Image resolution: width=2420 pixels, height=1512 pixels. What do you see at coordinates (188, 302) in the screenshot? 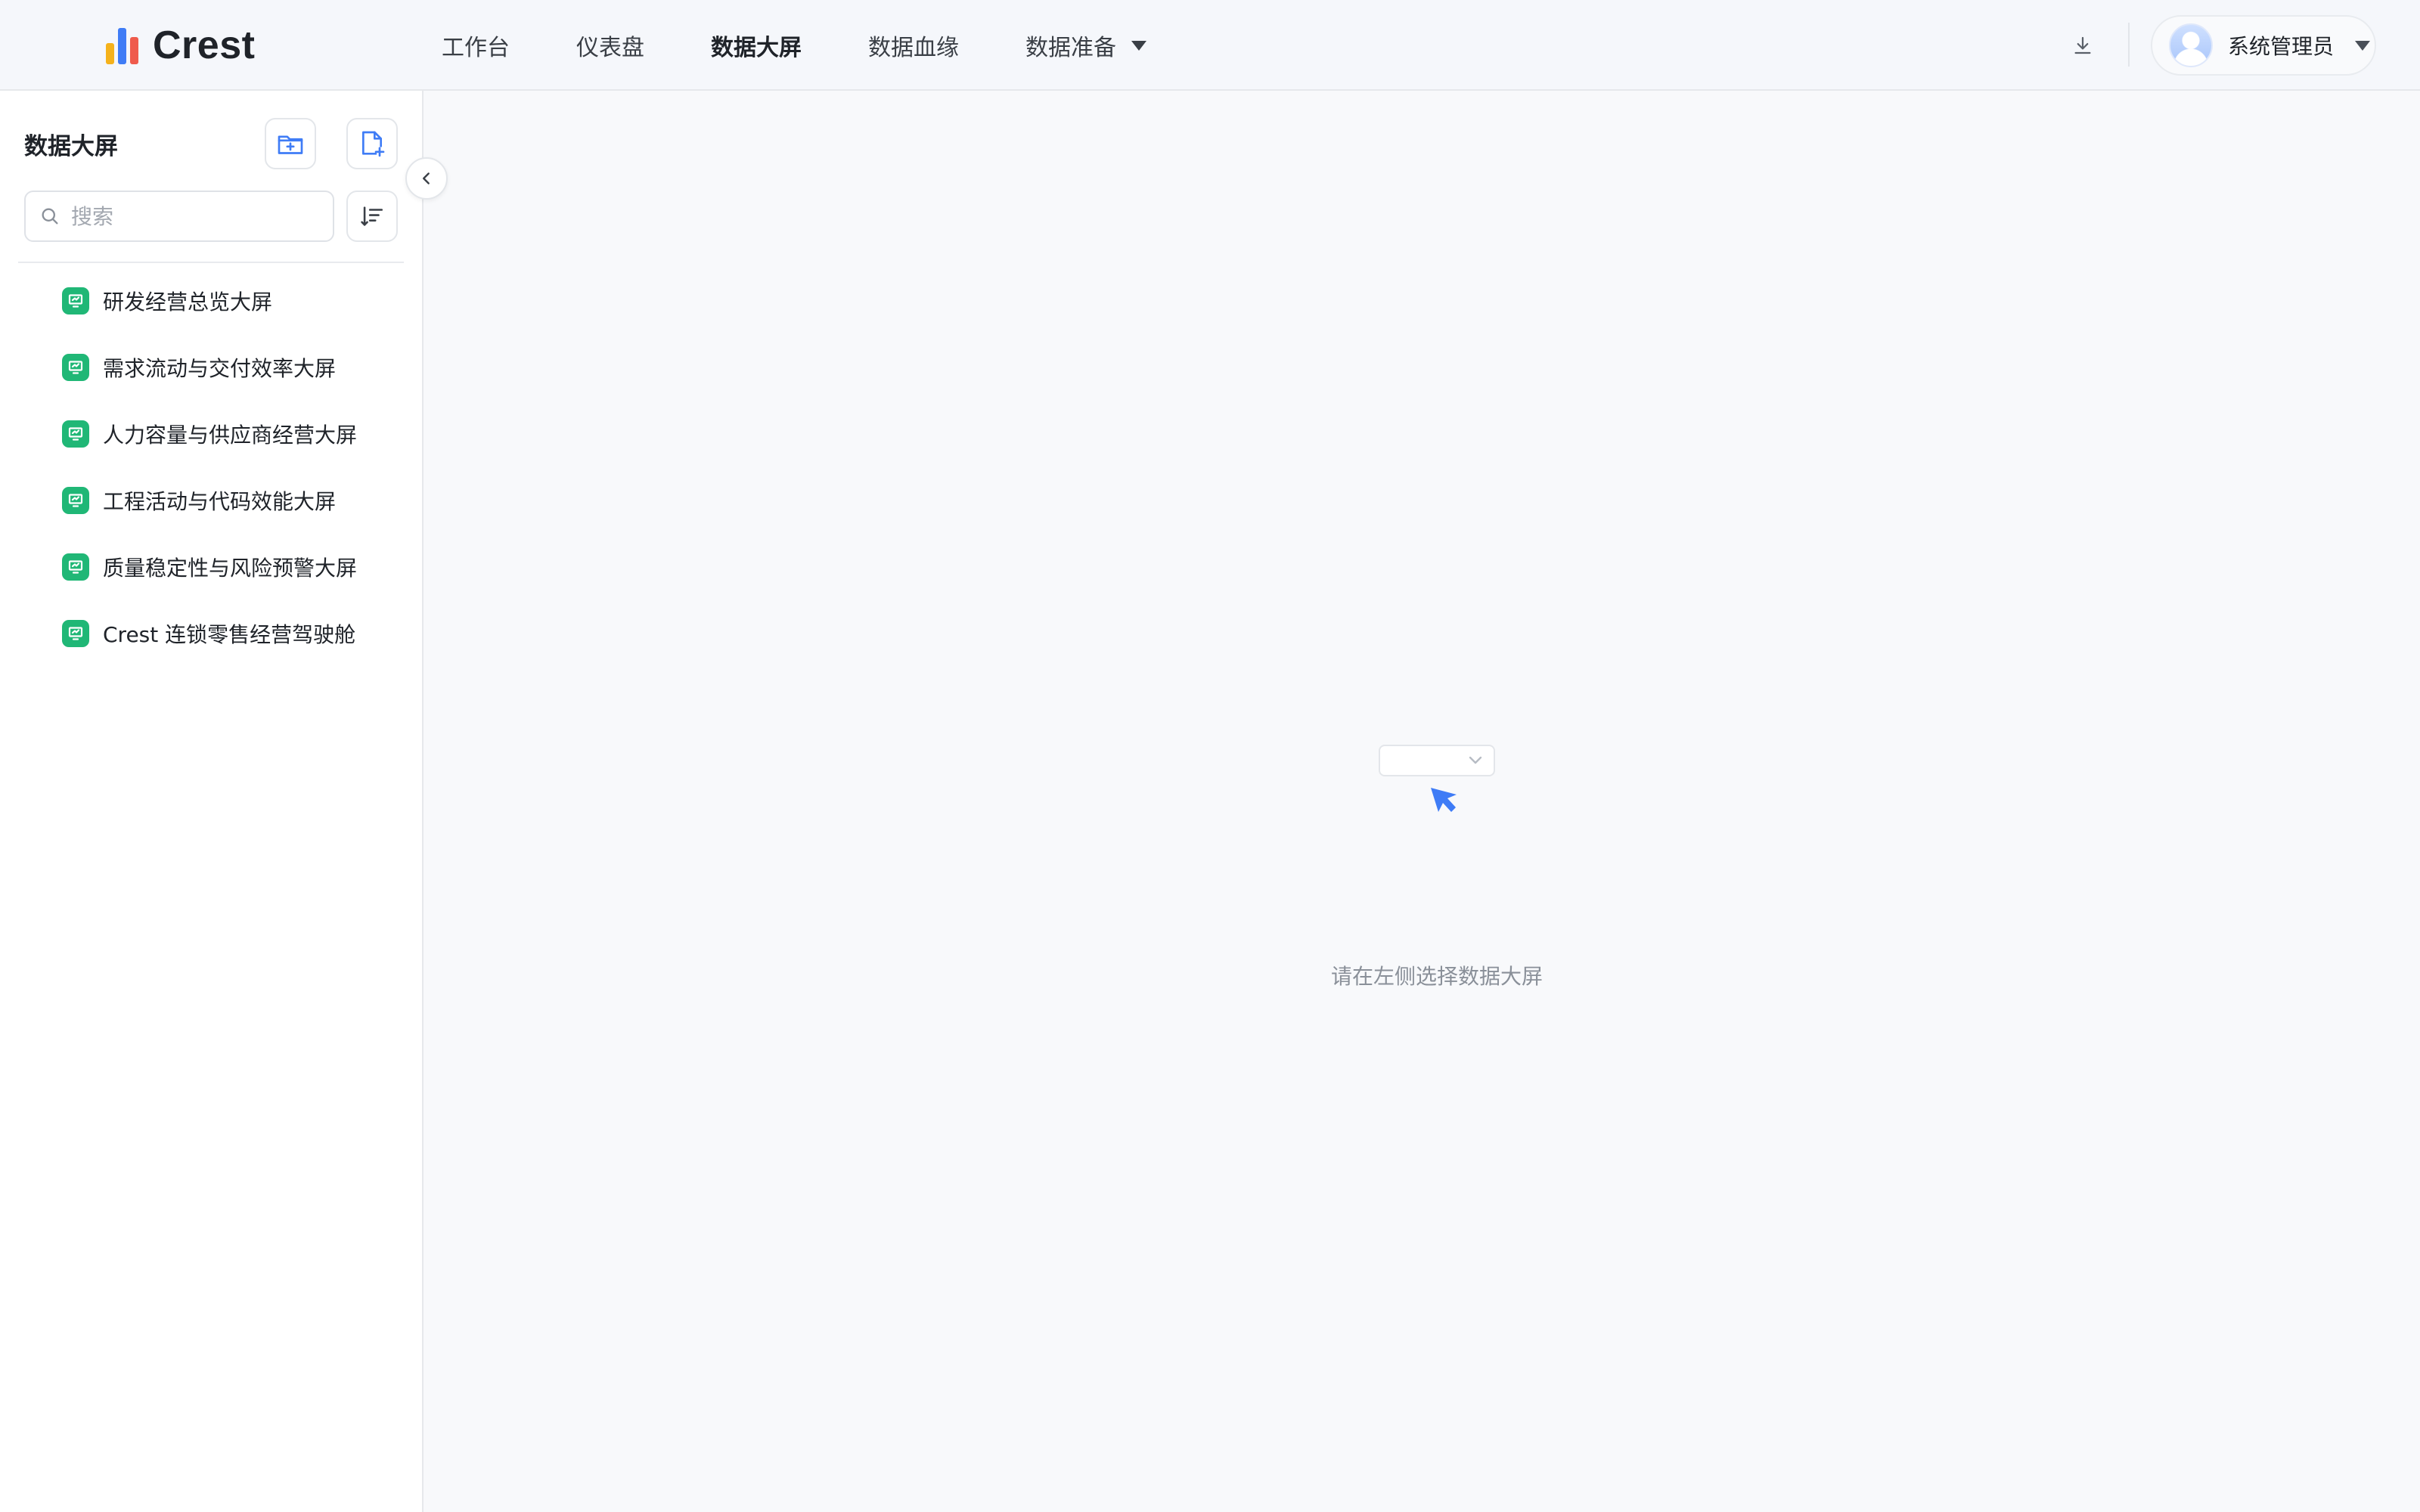
I see `list-item-label: 研发经营总览大屏` at bounding box center [188, 302].